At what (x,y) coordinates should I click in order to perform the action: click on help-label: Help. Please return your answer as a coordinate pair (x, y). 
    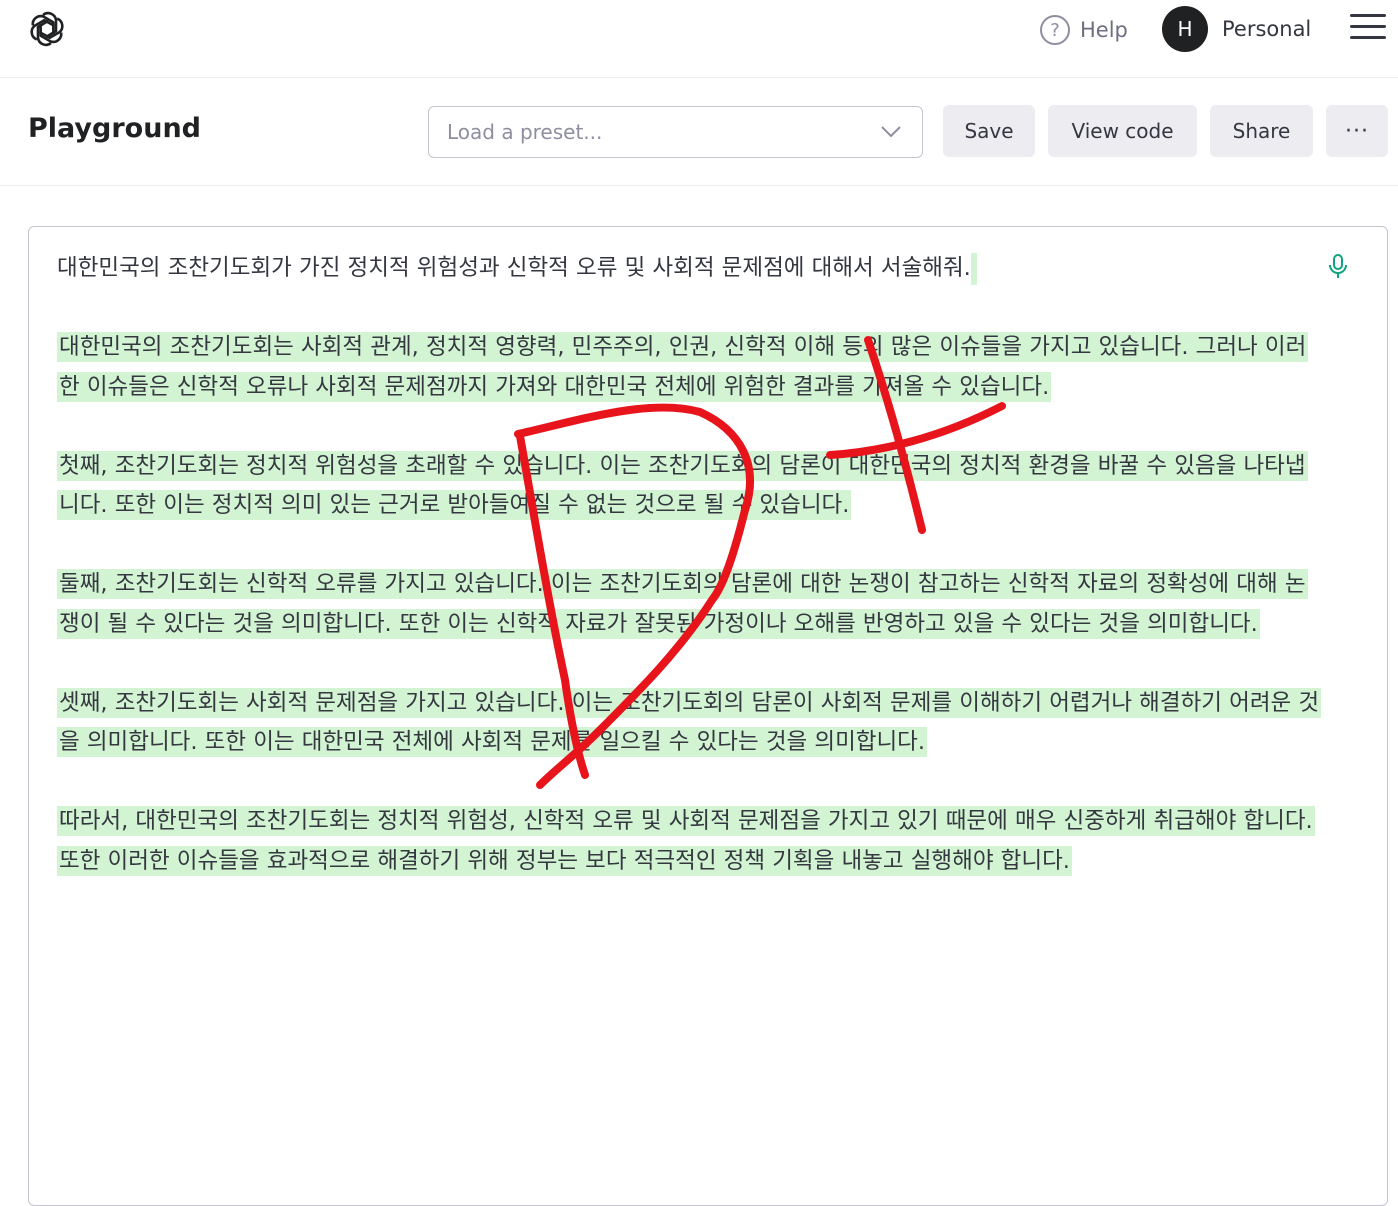
    Looking at the image, I should click on (1104, 30).